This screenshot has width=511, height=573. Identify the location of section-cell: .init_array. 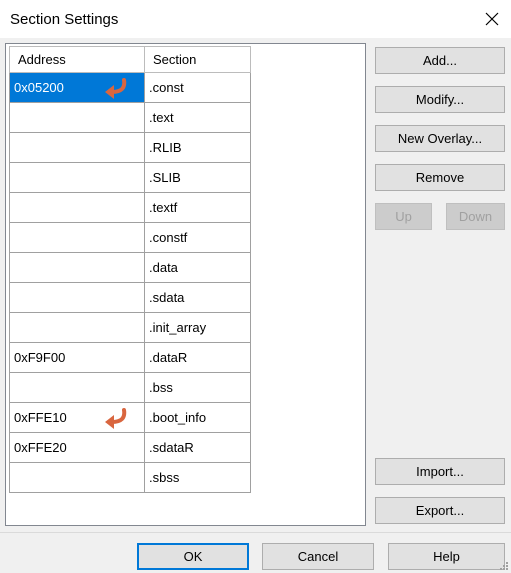
(197, 327).